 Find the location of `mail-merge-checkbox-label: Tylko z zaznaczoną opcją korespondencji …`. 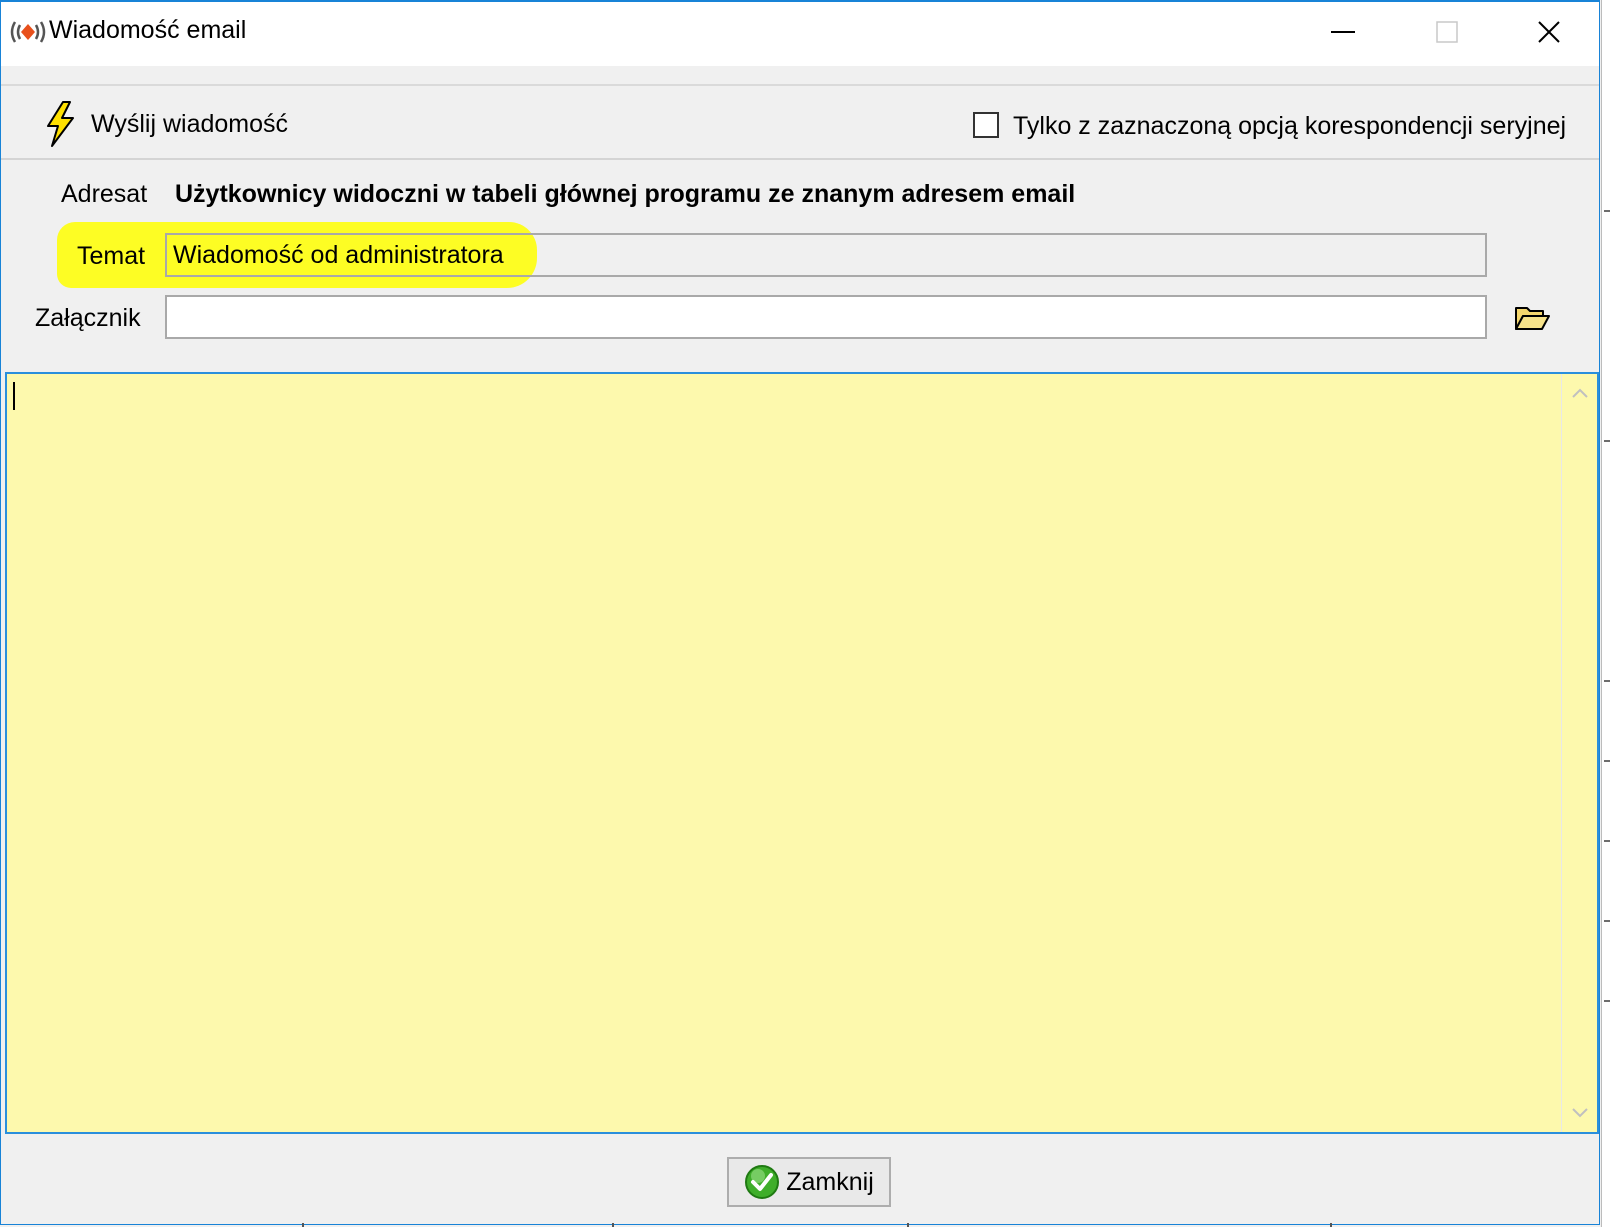

mail-merge-checkbox-label: Tylko z zaznaczoną opcją korespondencji … is located at coordinates (1289, 126).